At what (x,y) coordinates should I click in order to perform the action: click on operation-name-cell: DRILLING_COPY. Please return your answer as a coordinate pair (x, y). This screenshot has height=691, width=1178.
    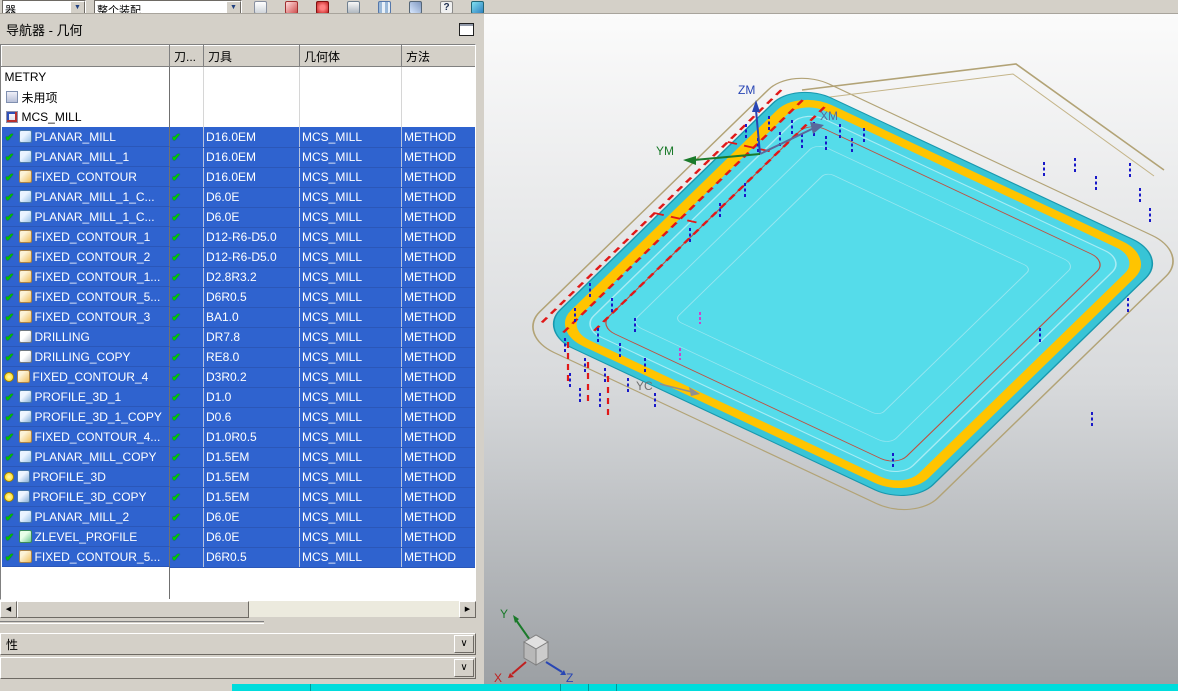
    Looking at the image, I should click on (85, 357).